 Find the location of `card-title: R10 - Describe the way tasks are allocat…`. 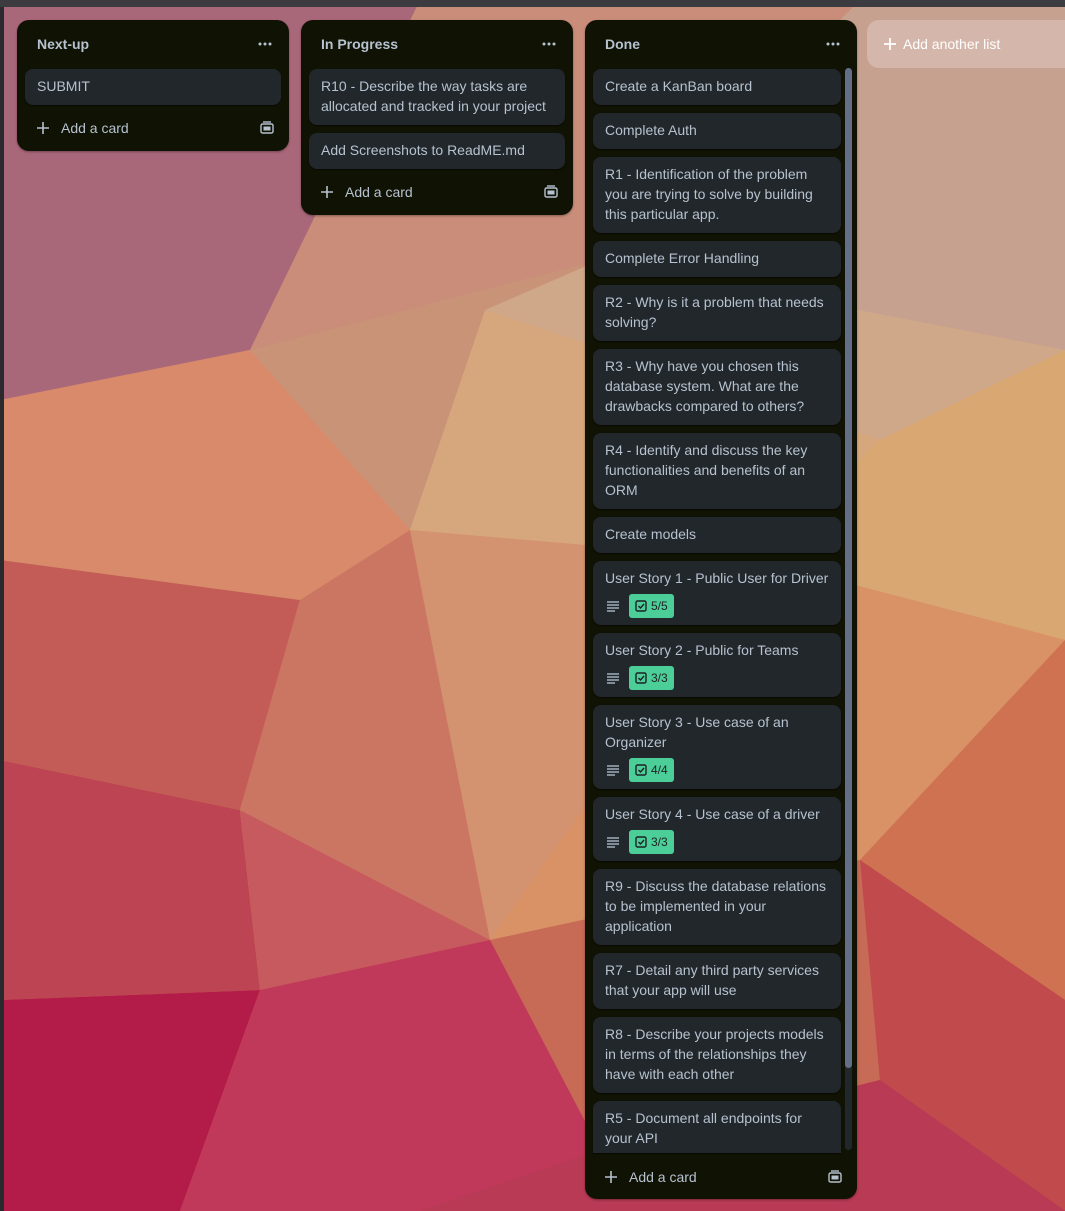

card-title: R10 - Describe the way tasks are allocat… is located at coordinates (433, 96).